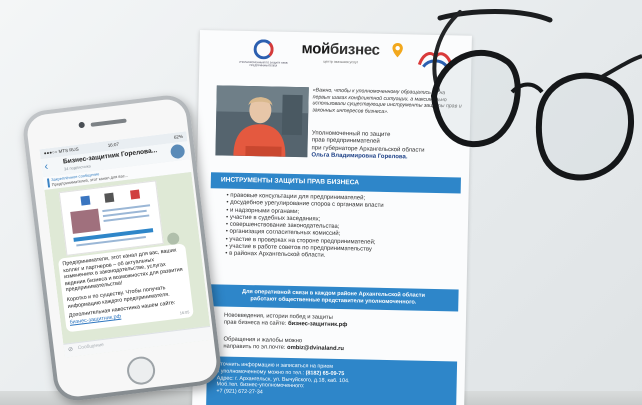 The width and height of the screenshot is (642, 405). I want to click on message-time: 16:05, so click(184, 313).